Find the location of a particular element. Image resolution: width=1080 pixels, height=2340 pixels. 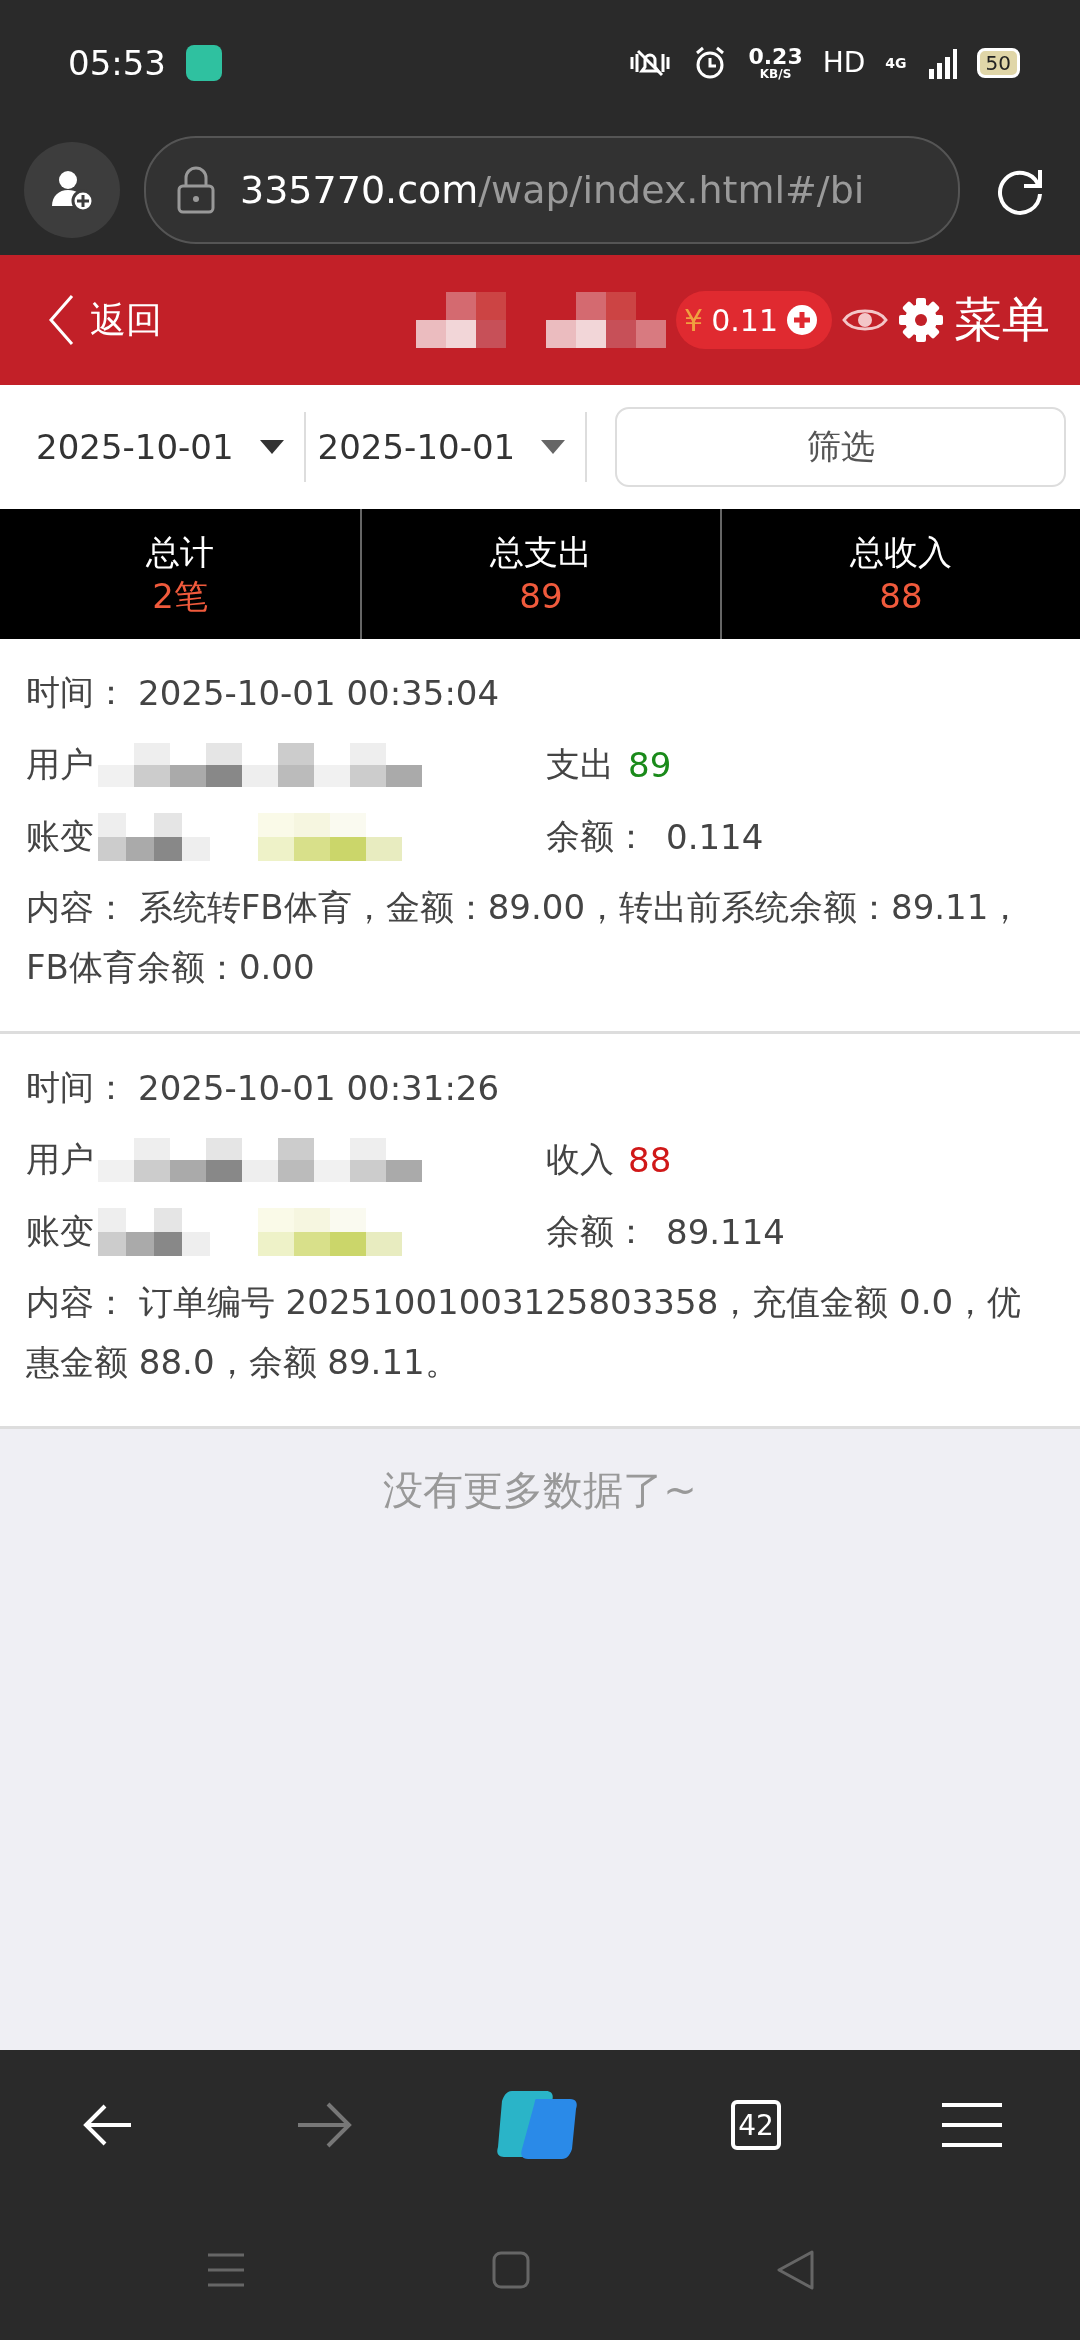

summary-value: 89 is located at coordinates (541, 596).